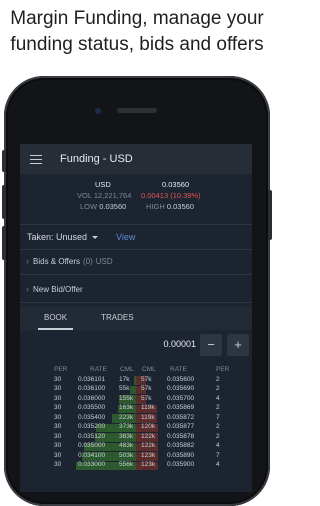  I want to click on bid-cml: 155k, so click(126, 398).